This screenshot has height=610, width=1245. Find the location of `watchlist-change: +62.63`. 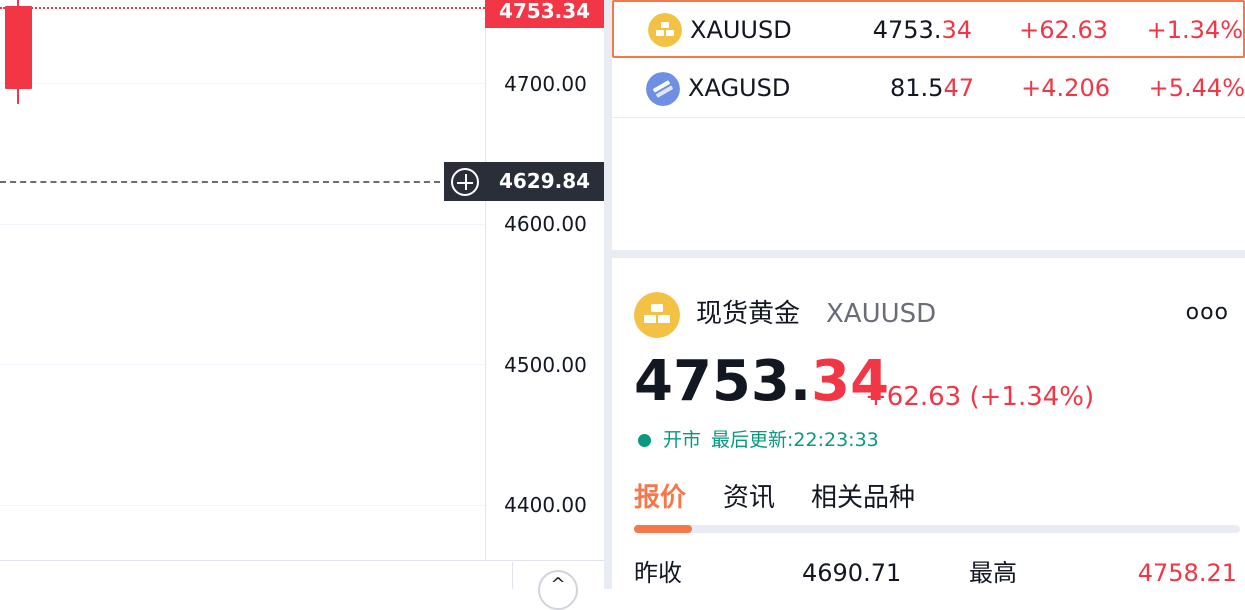

watchlist-change: +62.63 is located at coordinates (1063, 30).